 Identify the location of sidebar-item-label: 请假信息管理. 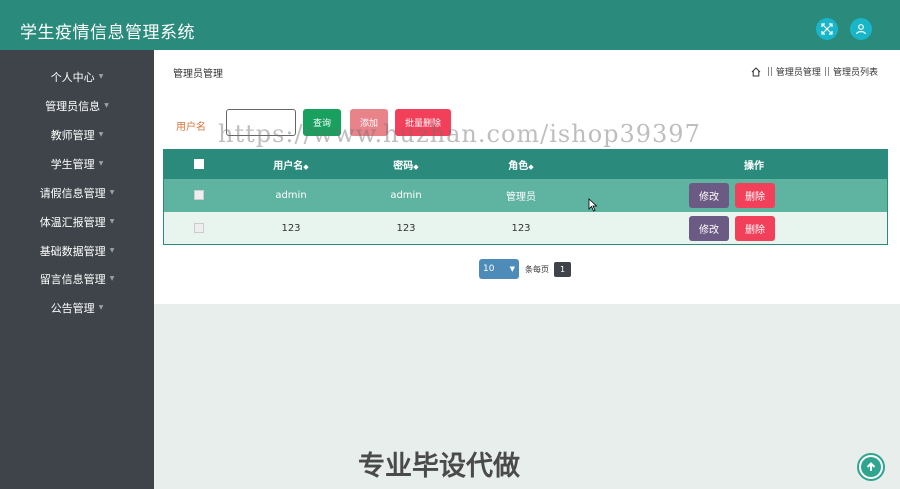
(72, 193).